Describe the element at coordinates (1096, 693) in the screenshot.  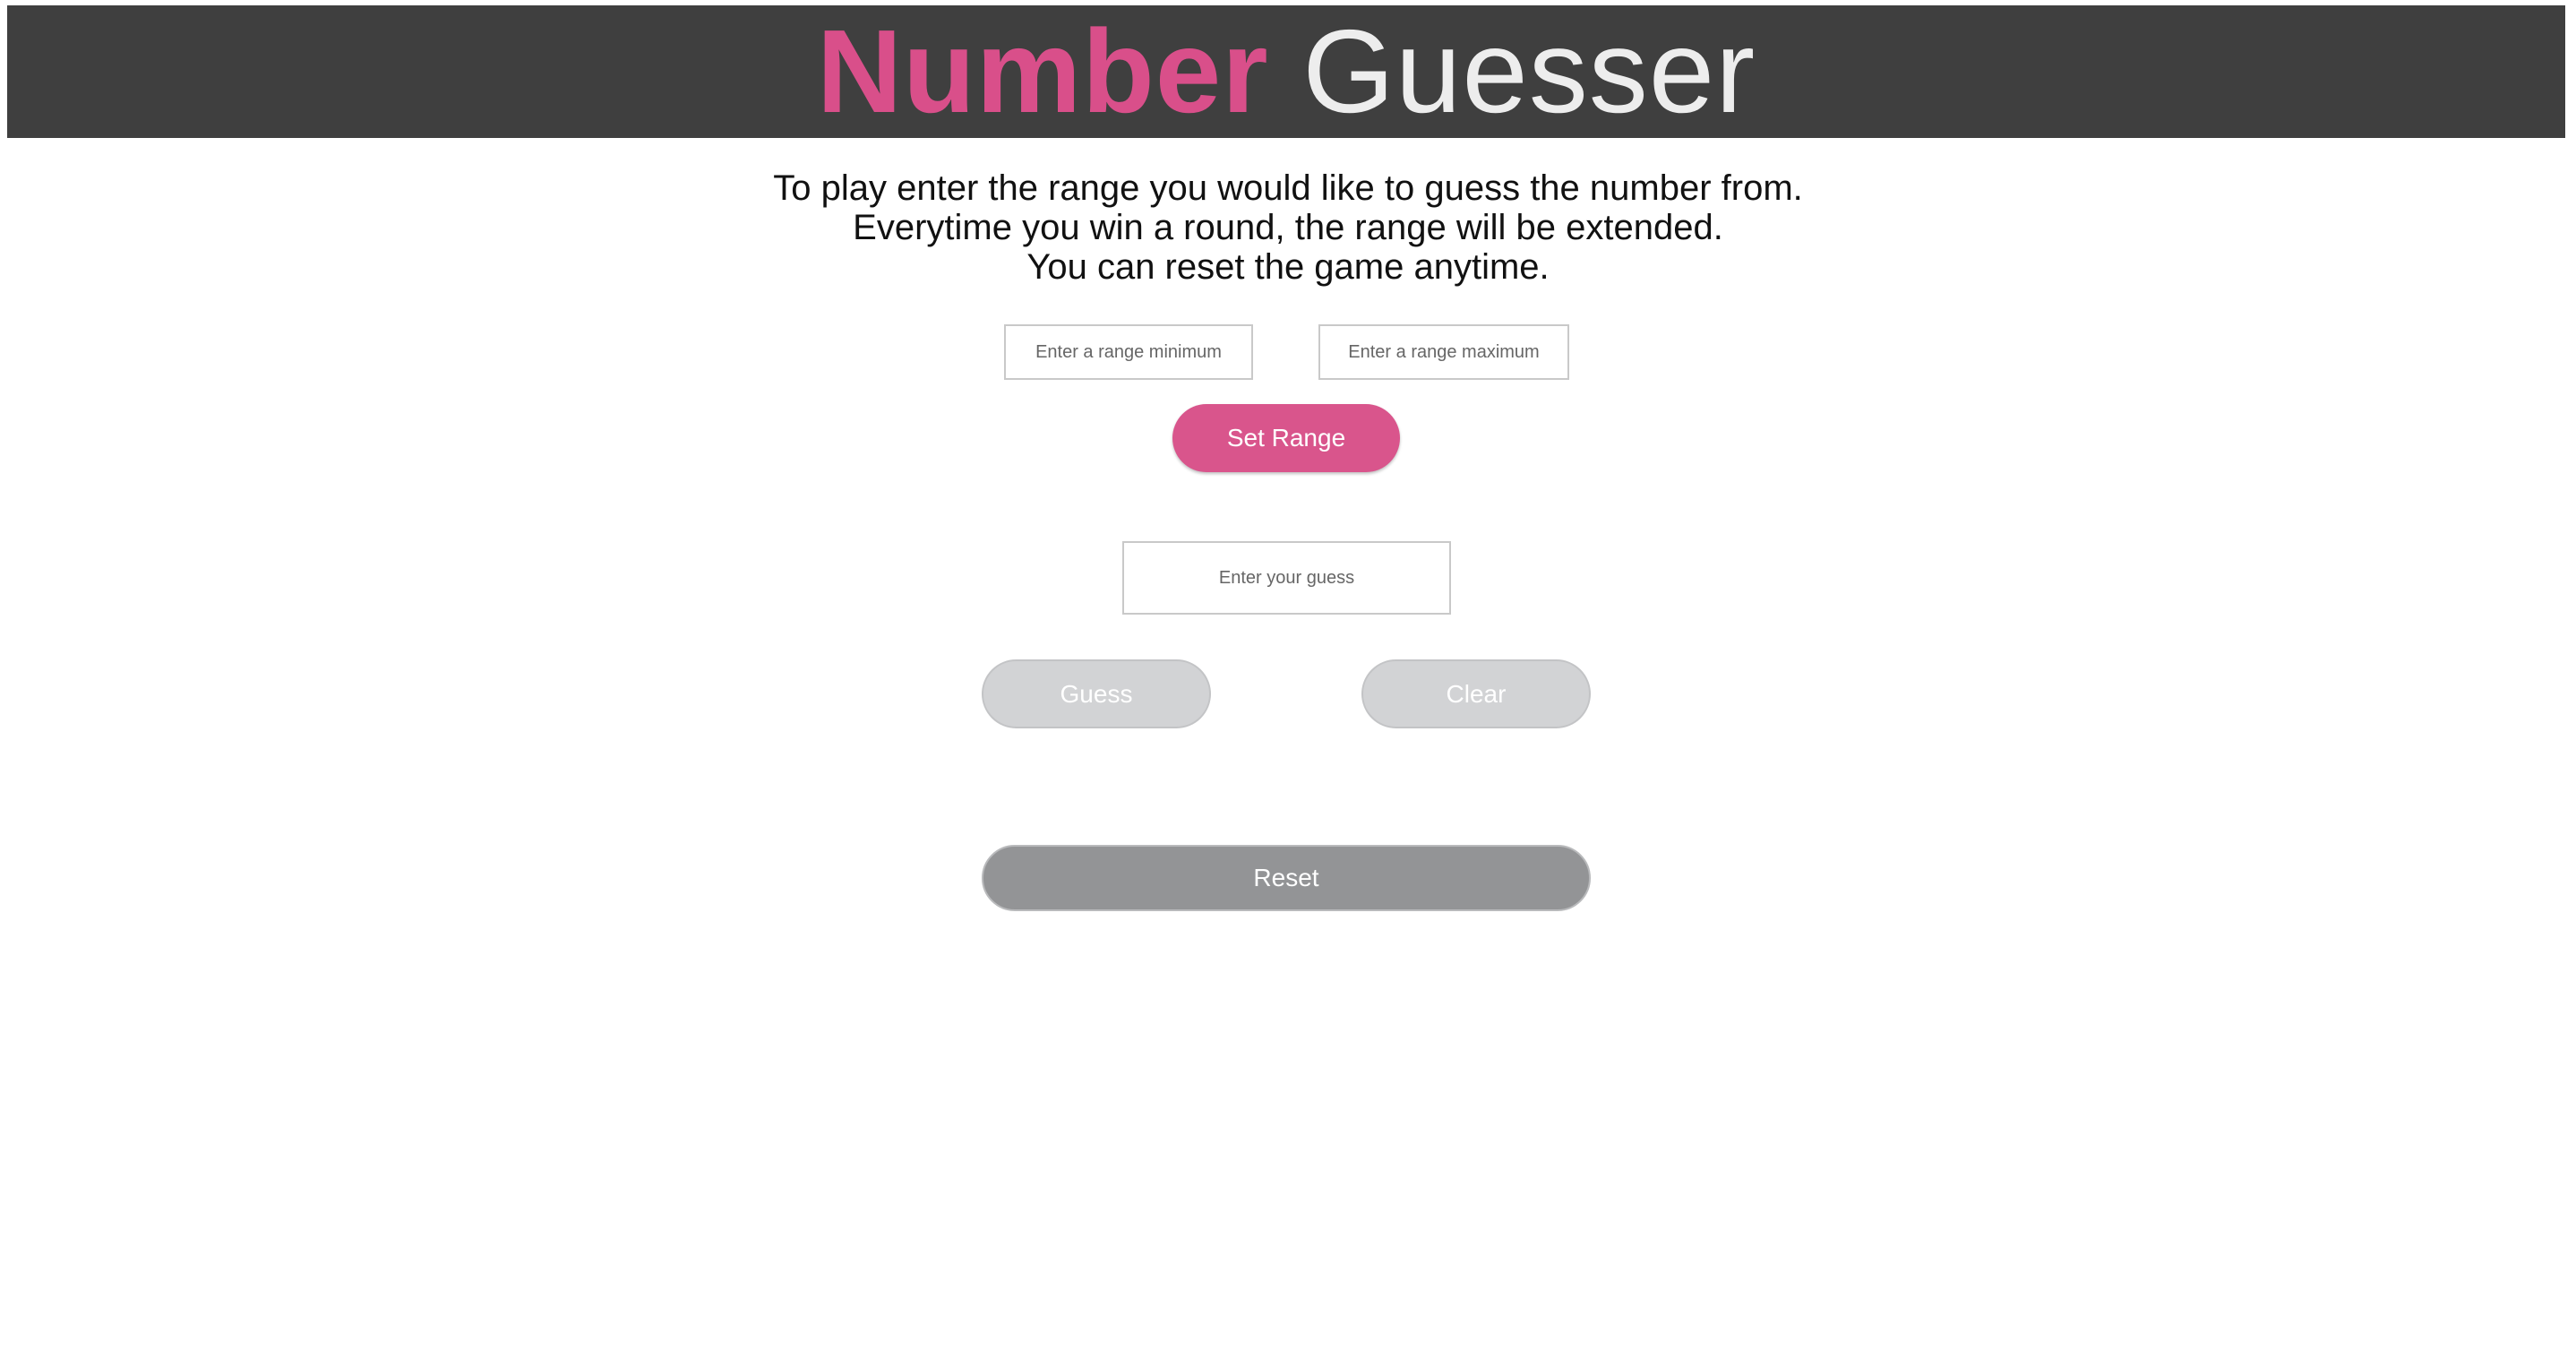
I see `guess-button: Guess` at that location.